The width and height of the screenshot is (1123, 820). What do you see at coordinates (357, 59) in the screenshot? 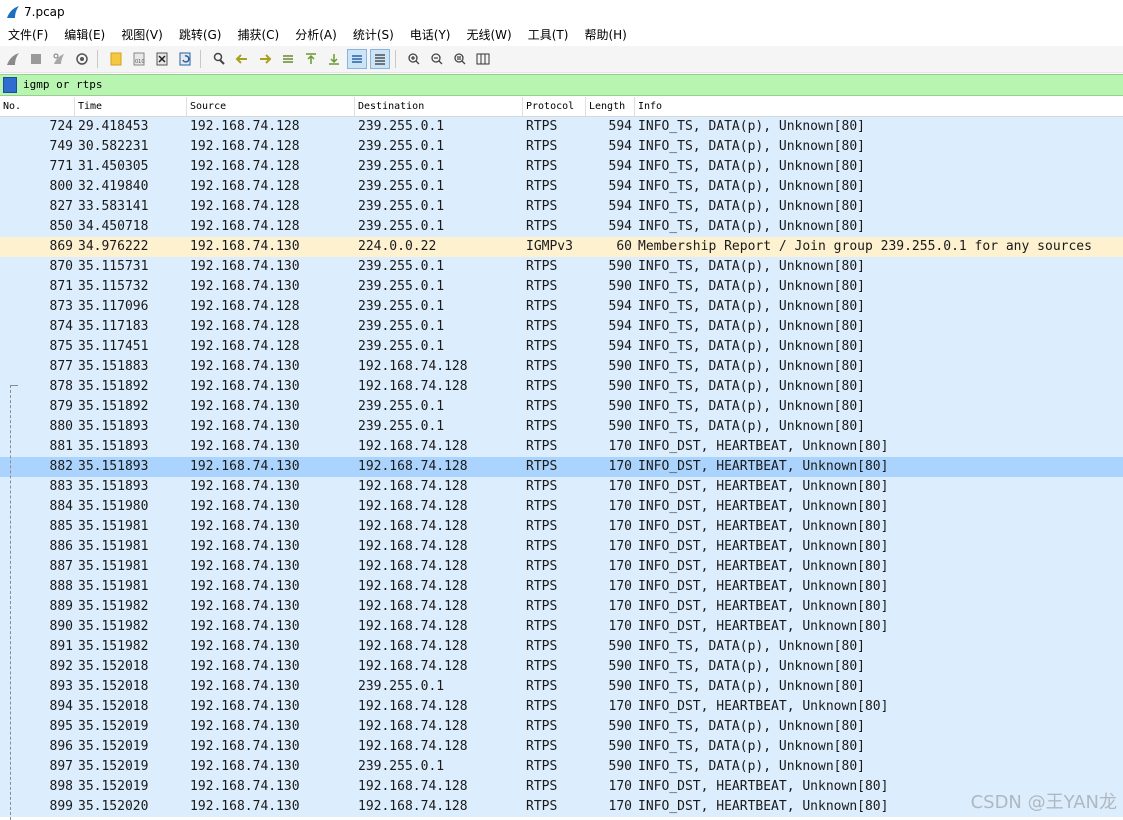
I see `auto-scroll-icon` at bounding box center [357, 59].